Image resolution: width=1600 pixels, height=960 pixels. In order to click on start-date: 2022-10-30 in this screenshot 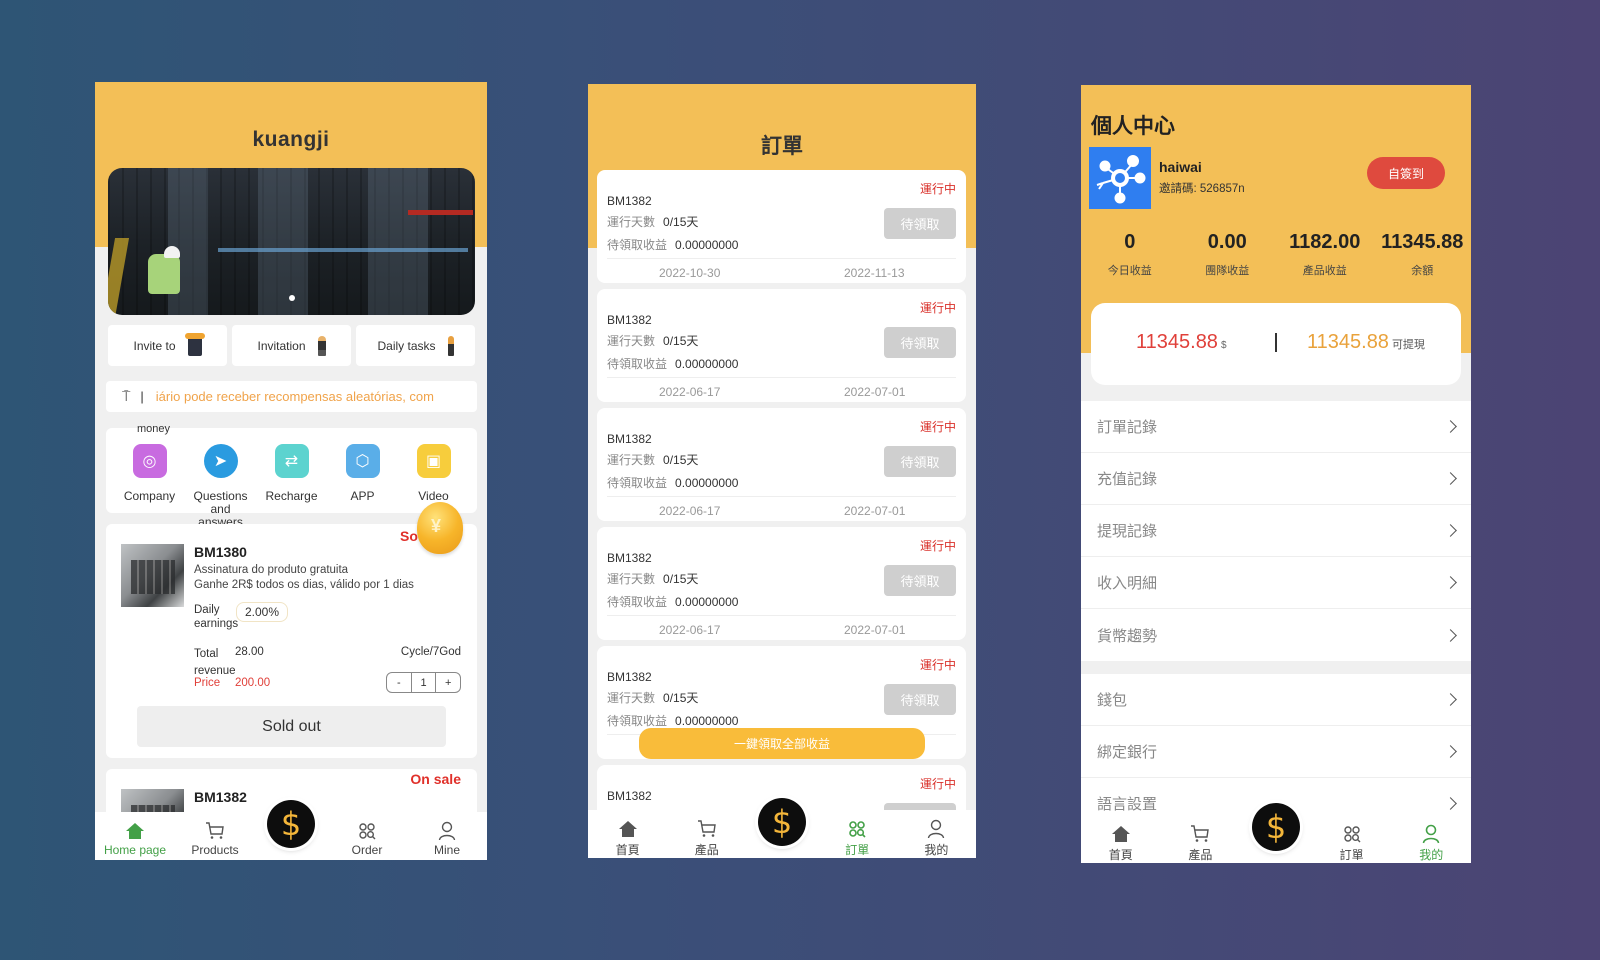, I will do `click(690, 273)`.